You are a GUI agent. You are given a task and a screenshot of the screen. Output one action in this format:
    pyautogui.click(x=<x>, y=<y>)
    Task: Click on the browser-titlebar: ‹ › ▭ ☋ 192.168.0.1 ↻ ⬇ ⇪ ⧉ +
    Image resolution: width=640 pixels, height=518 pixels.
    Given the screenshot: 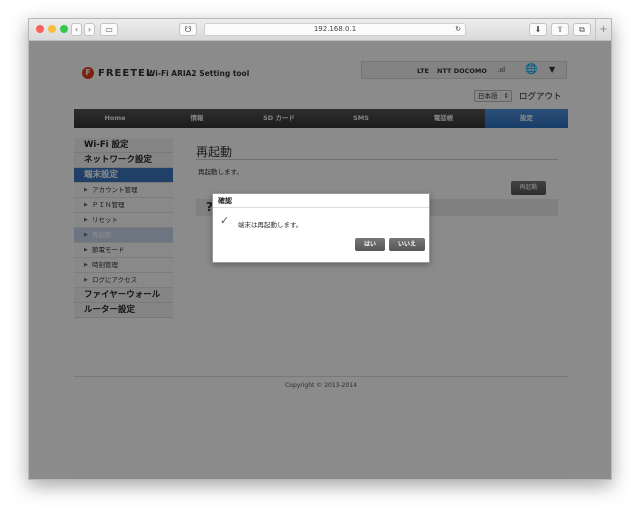 What is the action you would take?
    pyautogui.click(x=320, y=30)
    